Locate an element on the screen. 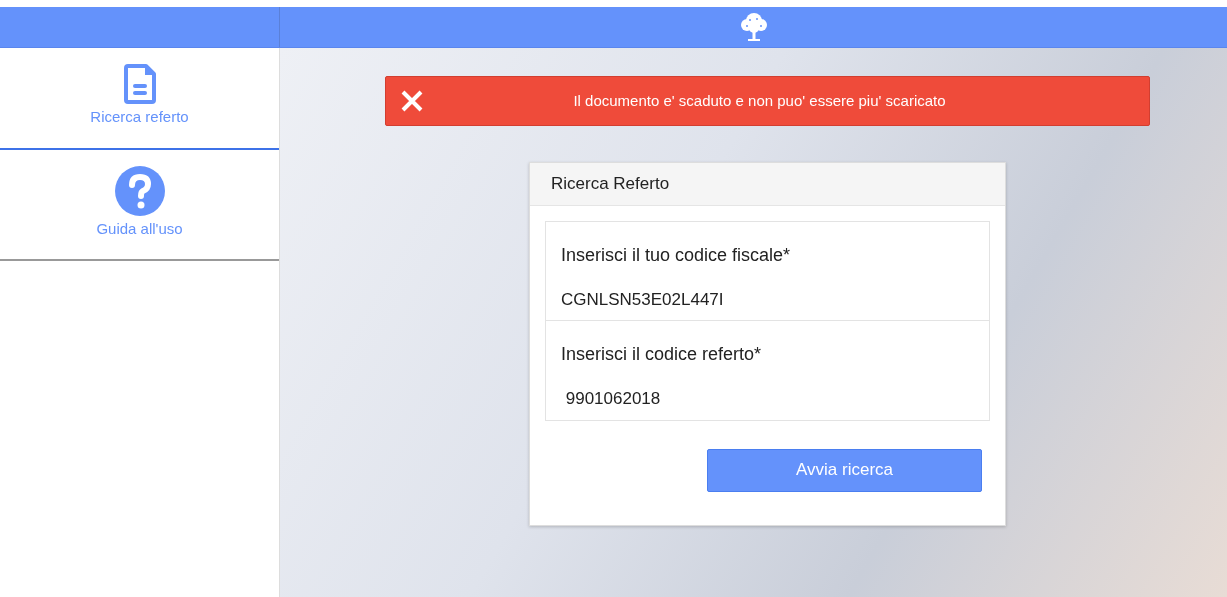  input-field: CGNLSN53E02L447I is located at coordinates (767, 290).